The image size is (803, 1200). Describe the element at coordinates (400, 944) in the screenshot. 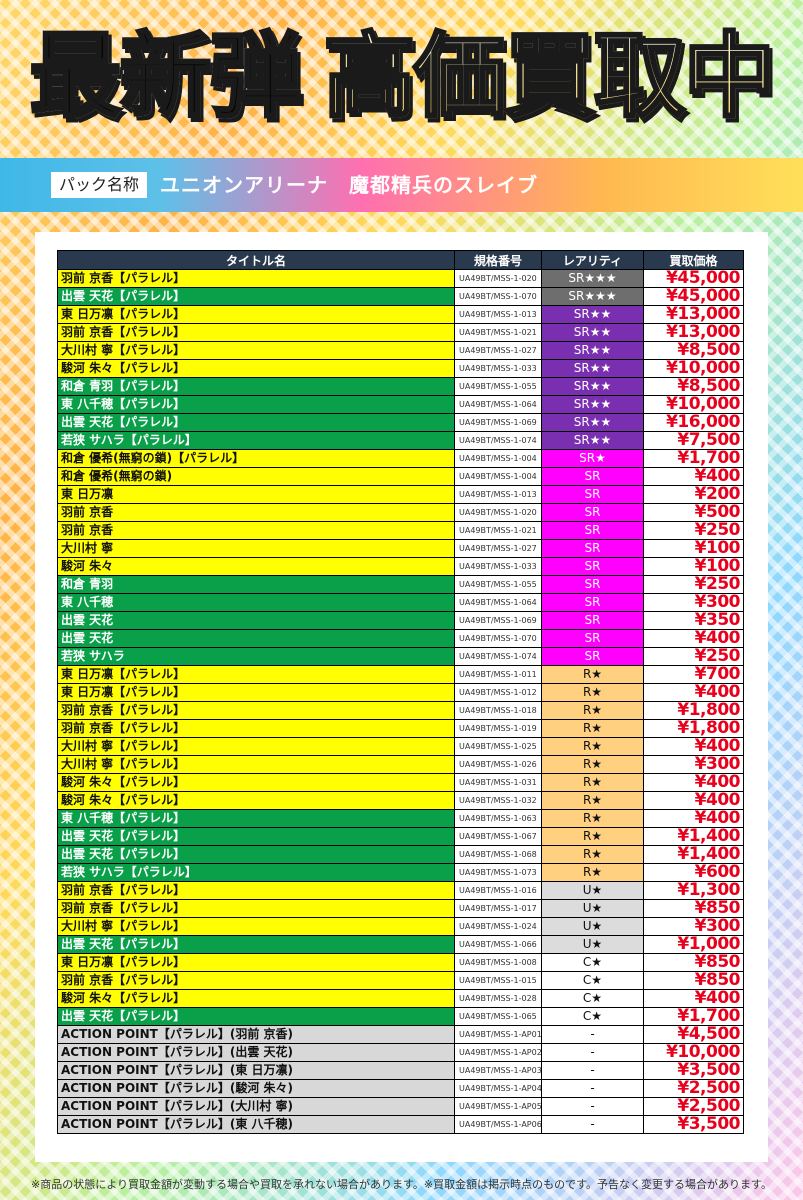

I see `table-row: 出雲 天花【パラレル】 UA49BT/MSS-1-066 U★ ¥1,000` at that location.